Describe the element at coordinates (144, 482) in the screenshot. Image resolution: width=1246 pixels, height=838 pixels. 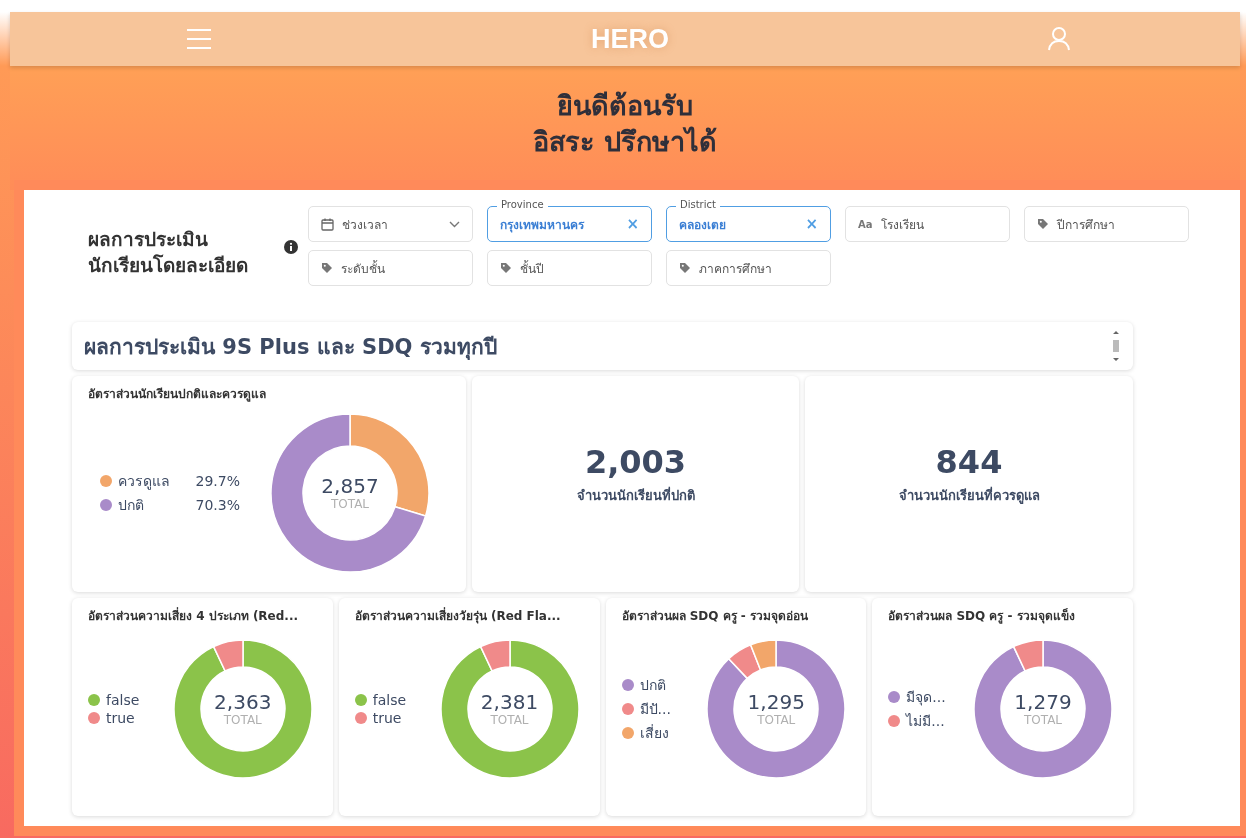
I see `legend-label: ควรดูแล` at that location.